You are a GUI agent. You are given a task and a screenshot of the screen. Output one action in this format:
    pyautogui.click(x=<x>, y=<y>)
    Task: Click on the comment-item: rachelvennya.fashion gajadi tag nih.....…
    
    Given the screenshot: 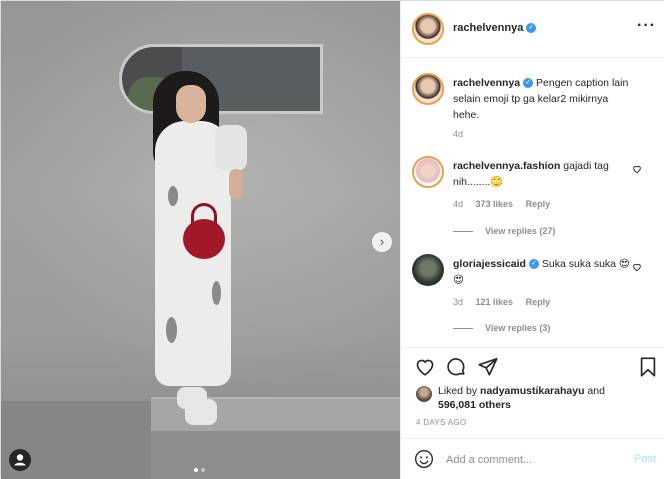 What is the action you would take?
    pyautogui.click(x=537, y=201)
    